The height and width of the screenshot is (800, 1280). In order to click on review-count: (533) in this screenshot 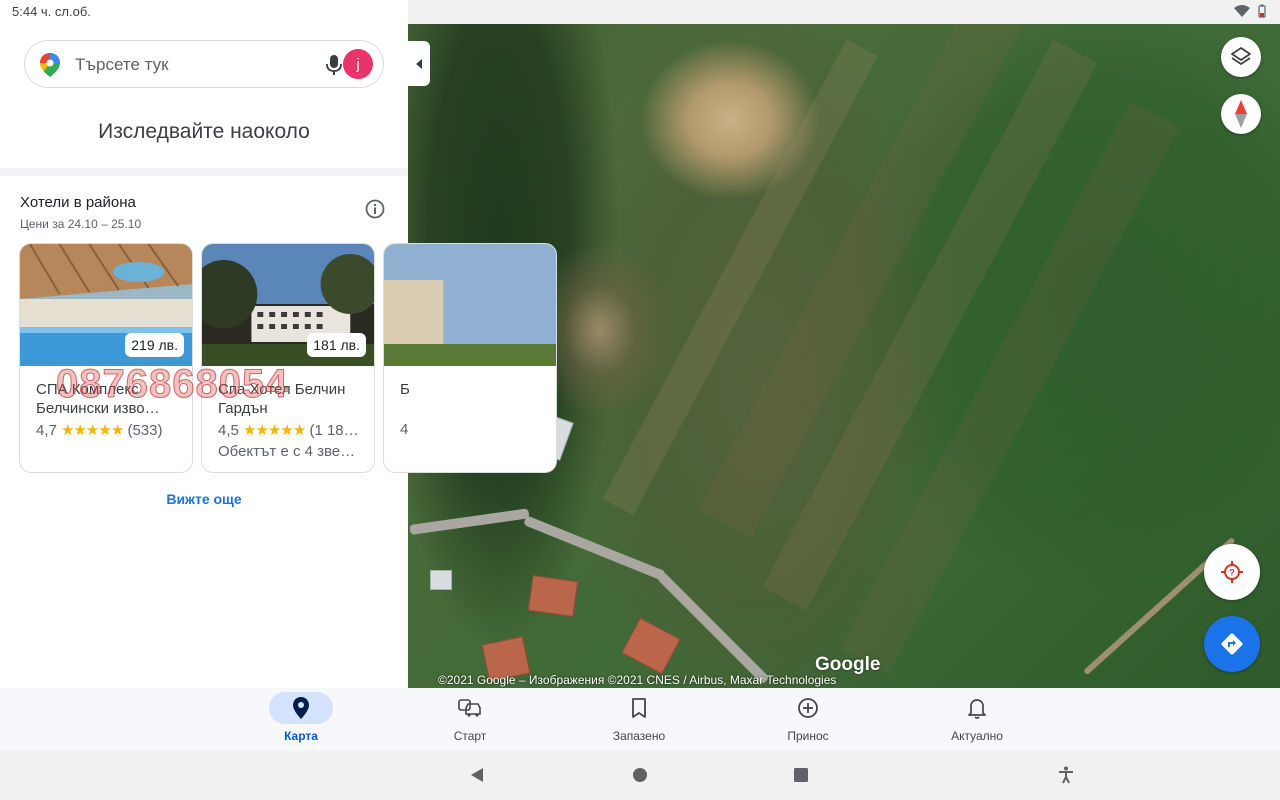, I will do `click(145, 430)`.